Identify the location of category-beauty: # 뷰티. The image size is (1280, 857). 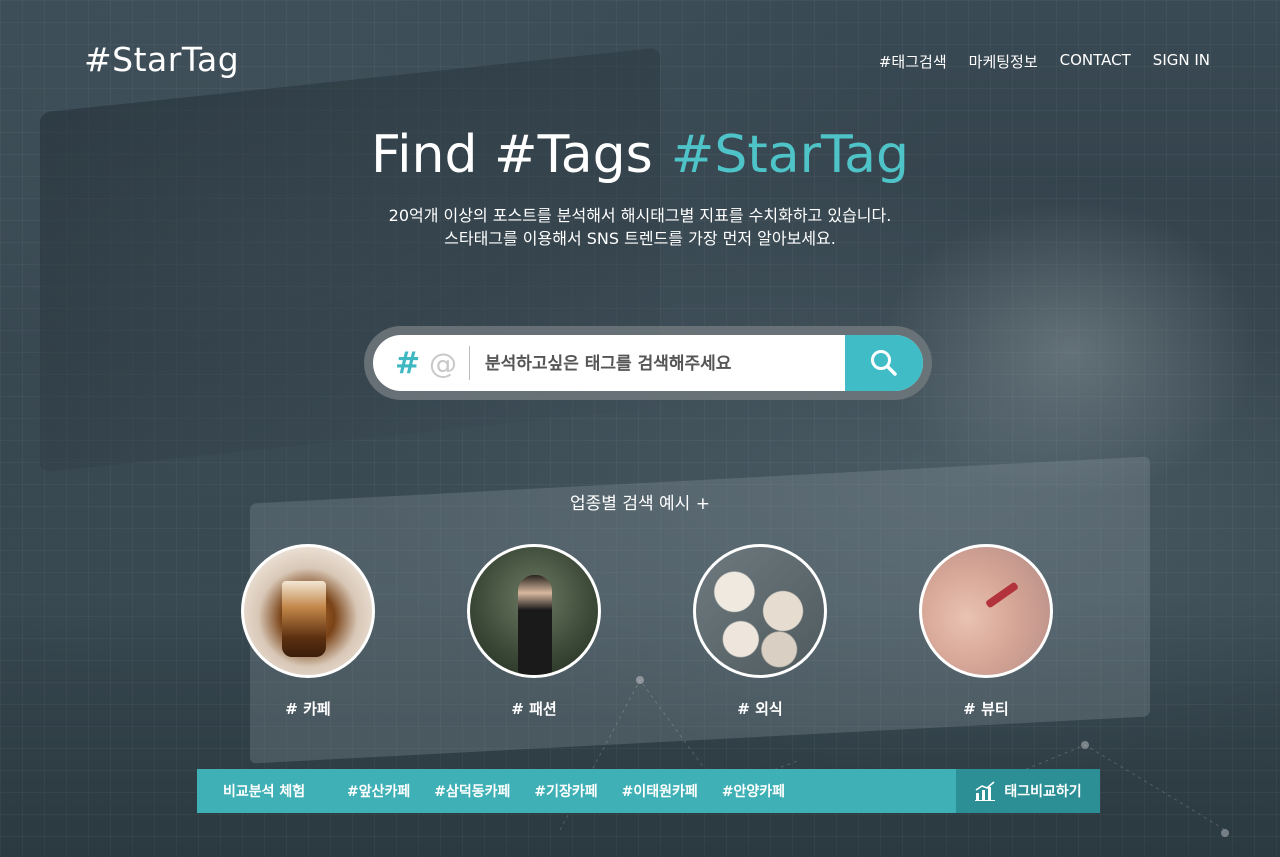
(986, 631).